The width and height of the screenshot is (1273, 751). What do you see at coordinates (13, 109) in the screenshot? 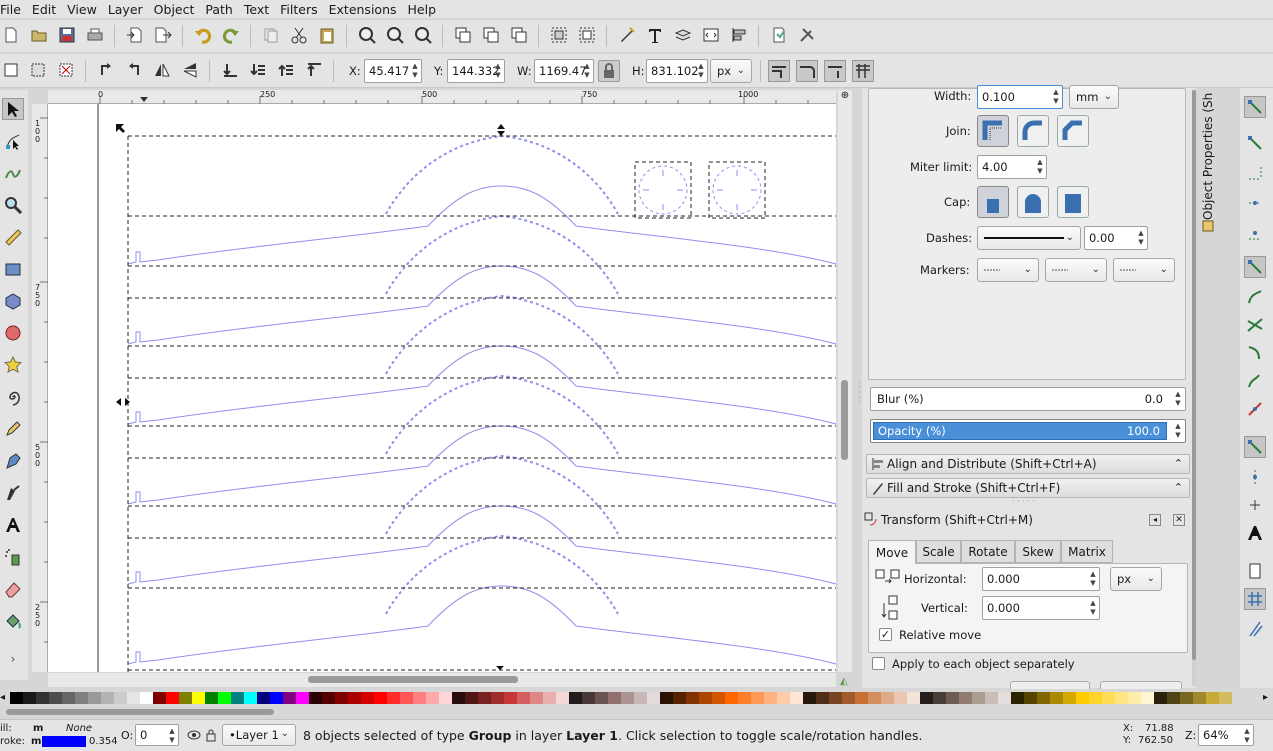
I see `selector-tool-icon` at bounding box center [13, 109].